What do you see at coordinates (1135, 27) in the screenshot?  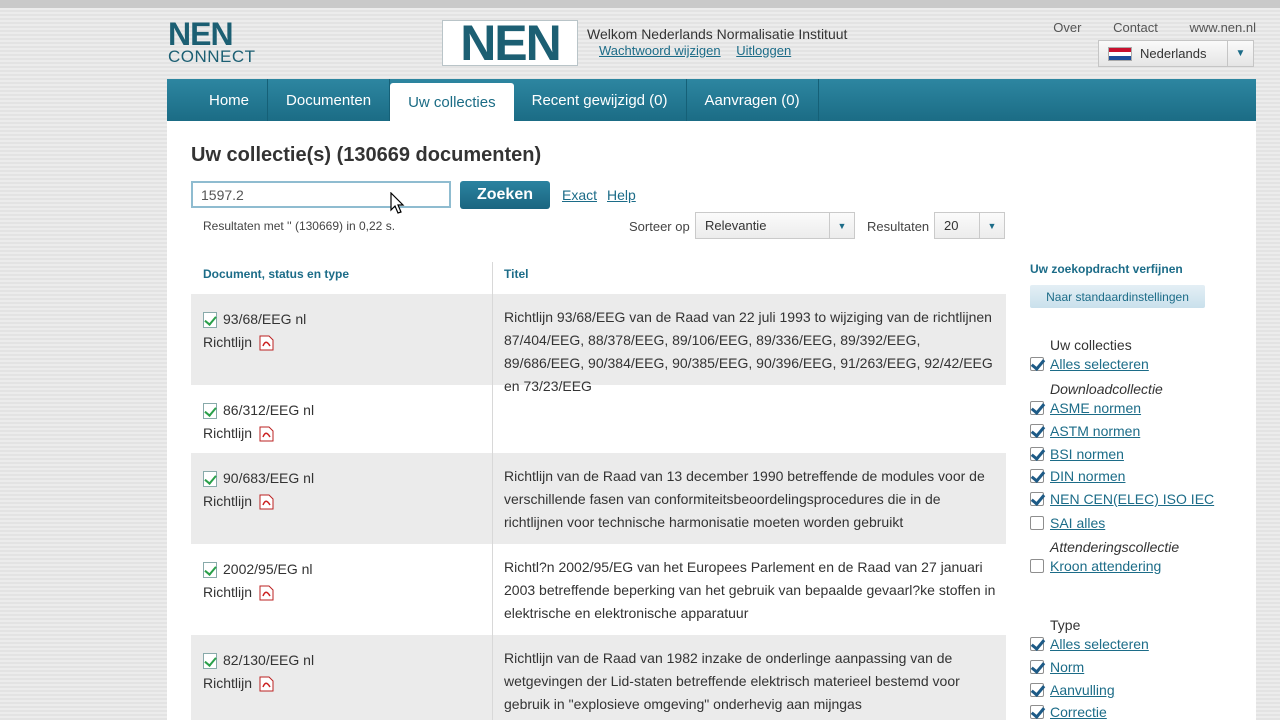 I see `contact-link: Contact` at bounding box center [1135, 27].